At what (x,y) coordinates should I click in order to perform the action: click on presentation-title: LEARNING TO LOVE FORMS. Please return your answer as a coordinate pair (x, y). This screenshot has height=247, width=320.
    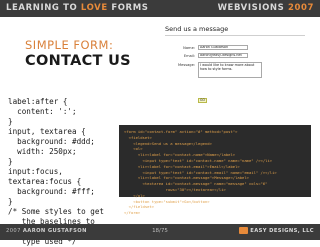
    Looking at the image, I should click on (77, 8).